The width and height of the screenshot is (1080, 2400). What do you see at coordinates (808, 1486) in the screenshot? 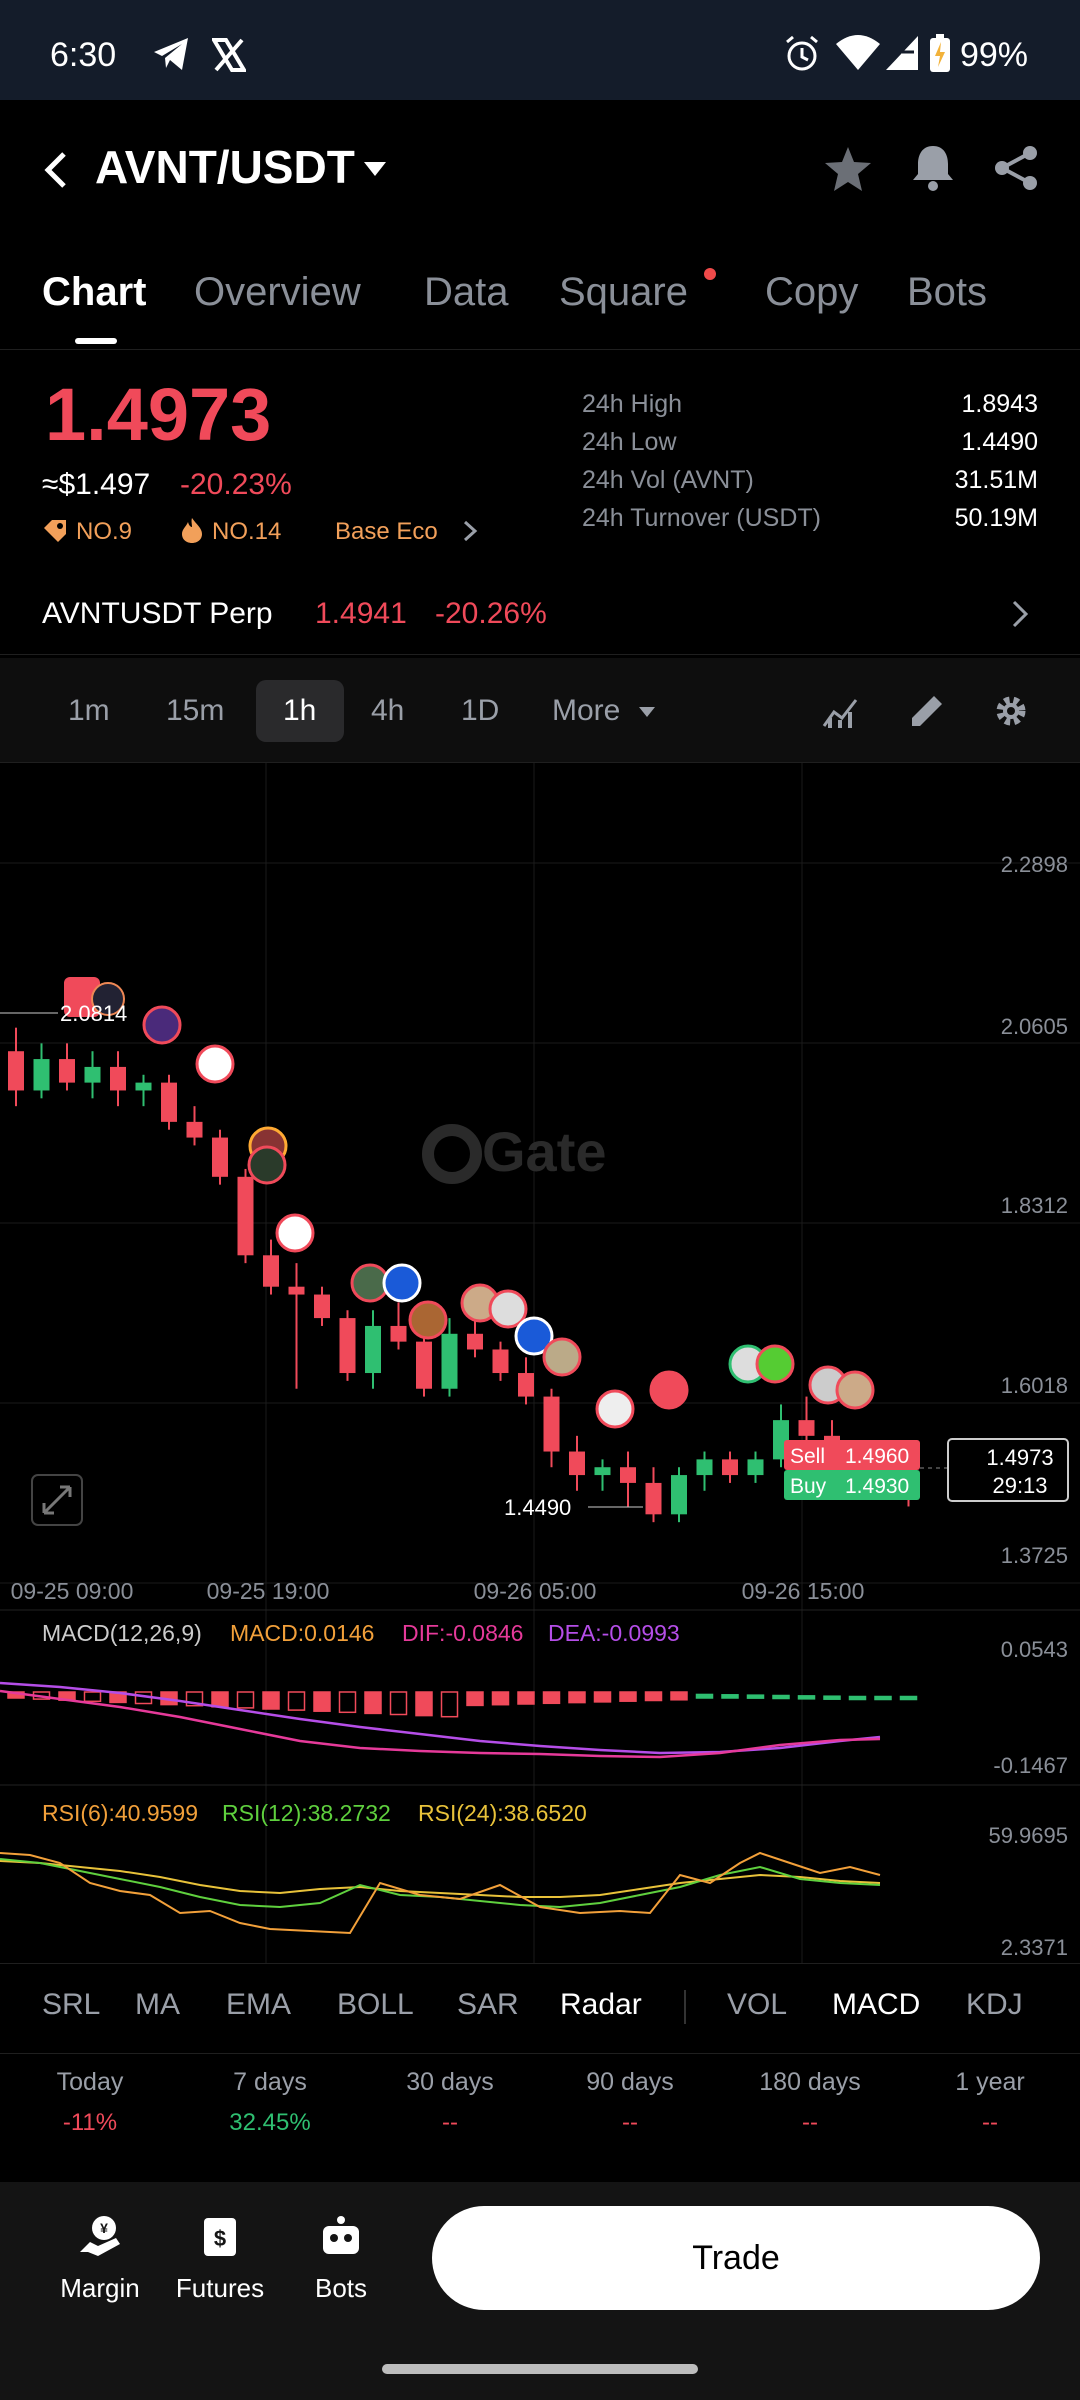
I see `svg-text: Buy` at bounding box center [808, 1486].